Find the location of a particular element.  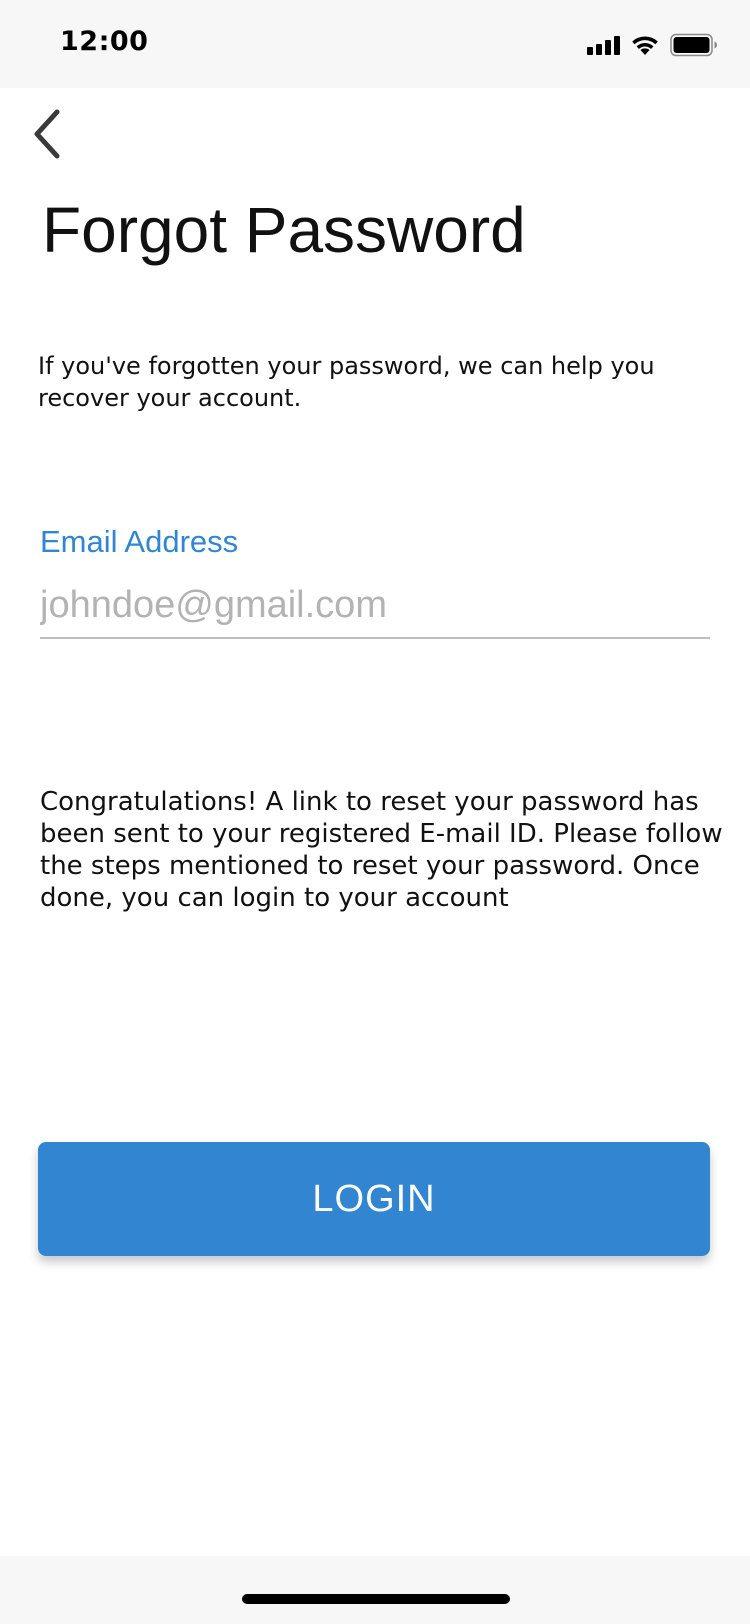

status-time: 12:00 is located at coordinates (104, 41).